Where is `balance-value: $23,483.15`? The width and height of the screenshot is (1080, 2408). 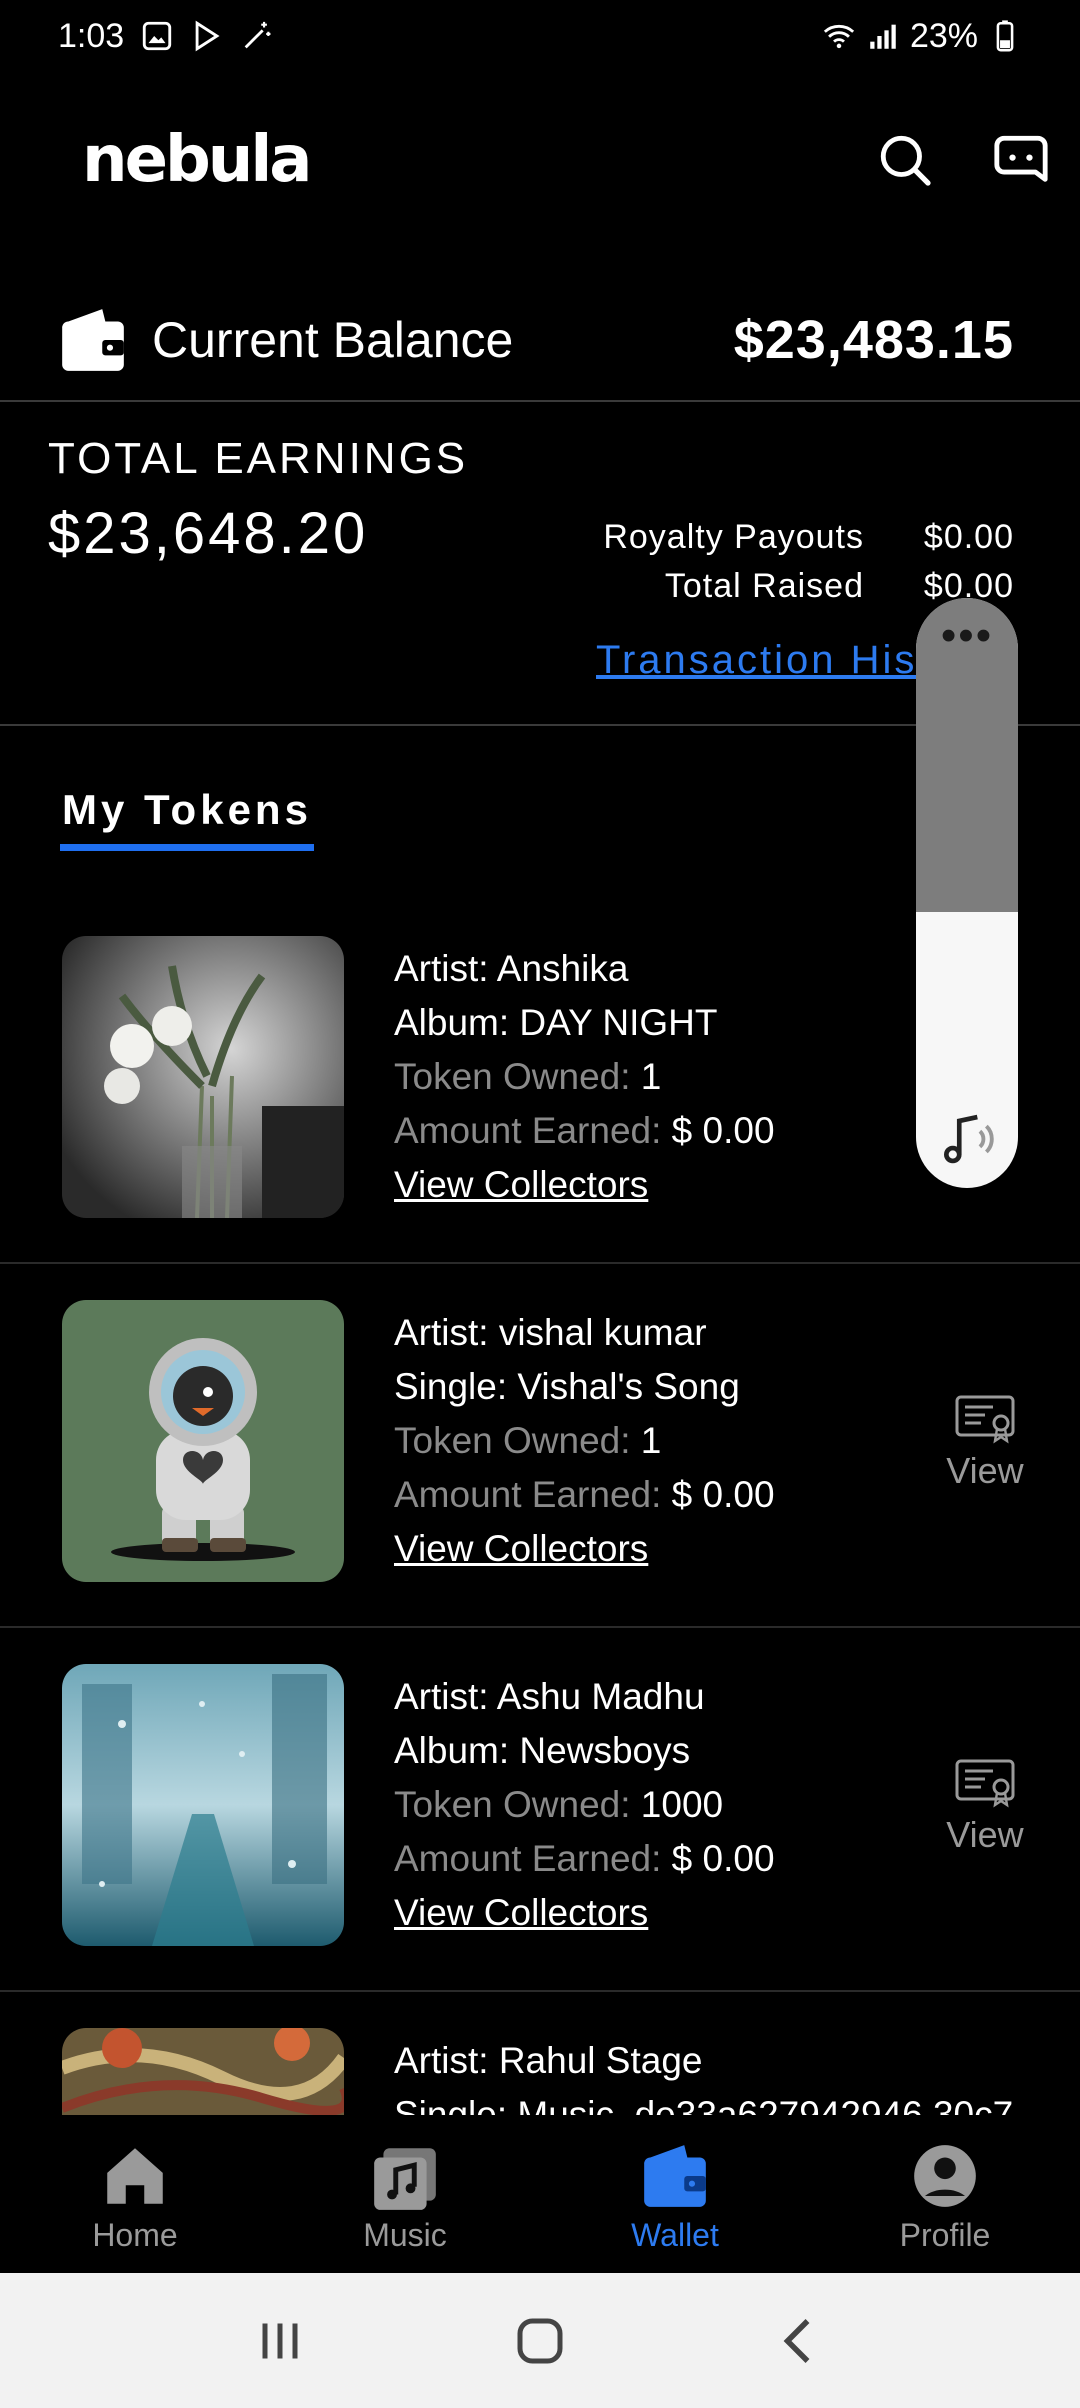 balance-value: $23,483.15 is located at coordinates (873, 340).